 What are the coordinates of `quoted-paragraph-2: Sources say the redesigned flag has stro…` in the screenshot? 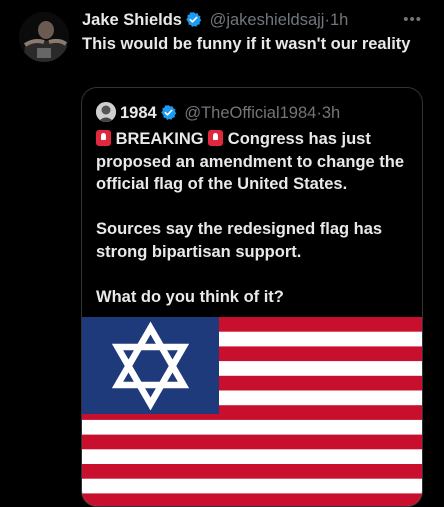 It's located at (239, 240).